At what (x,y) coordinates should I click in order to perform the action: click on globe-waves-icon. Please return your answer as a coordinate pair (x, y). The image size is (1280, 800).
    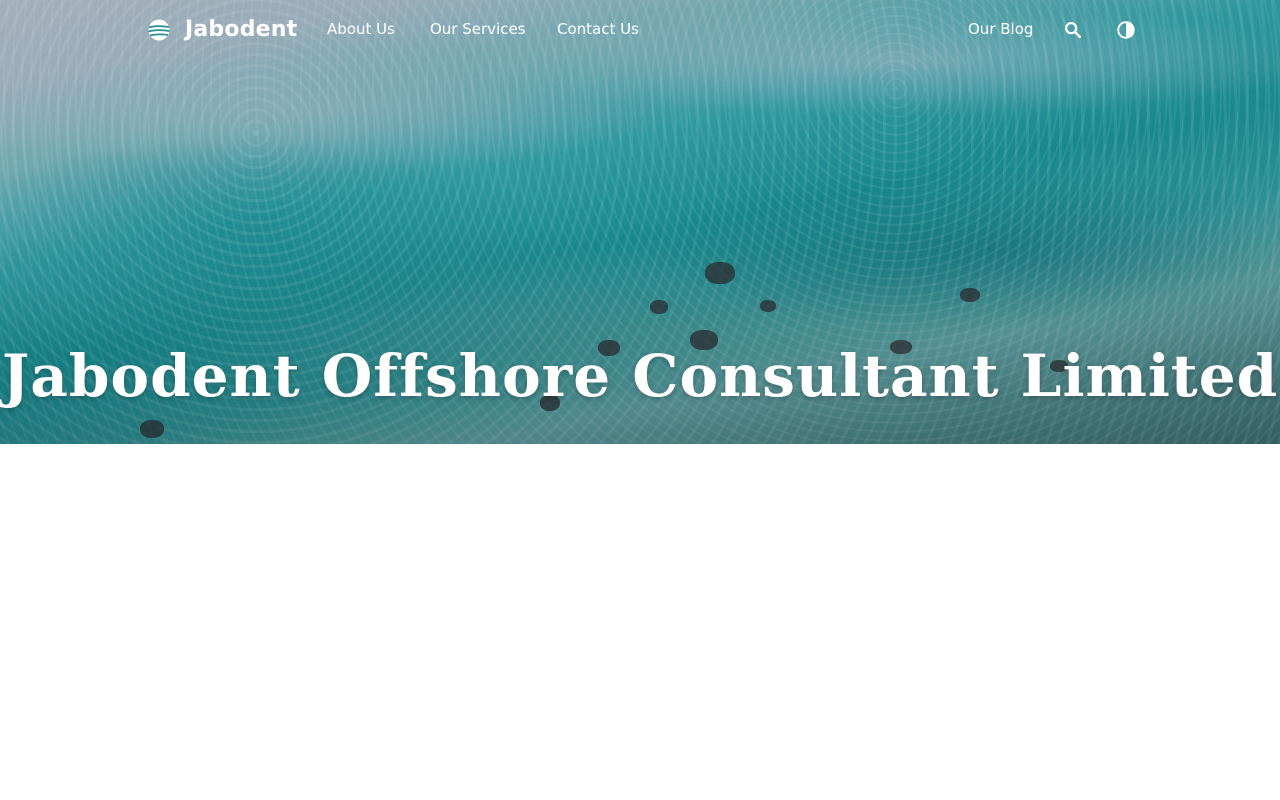
    Looking at the image, I should click on (159, 29).